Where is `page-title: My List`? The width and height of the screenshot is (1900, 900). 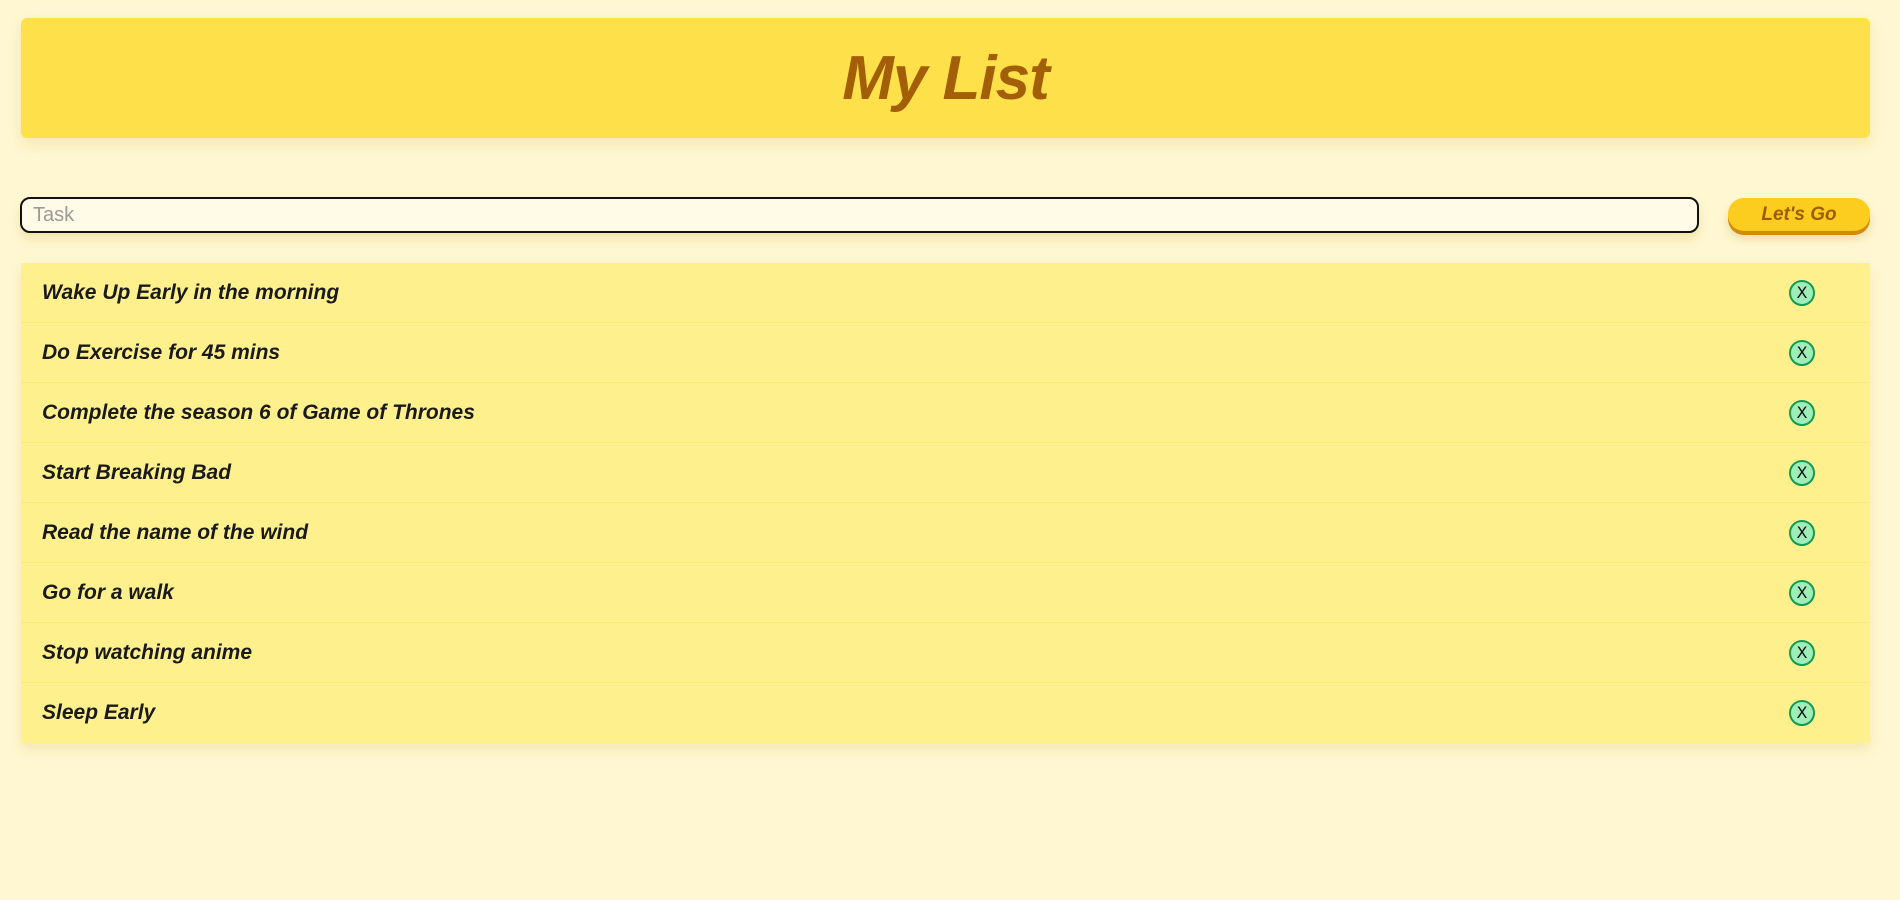 page-title: My List is located at coordinates (946, 78).